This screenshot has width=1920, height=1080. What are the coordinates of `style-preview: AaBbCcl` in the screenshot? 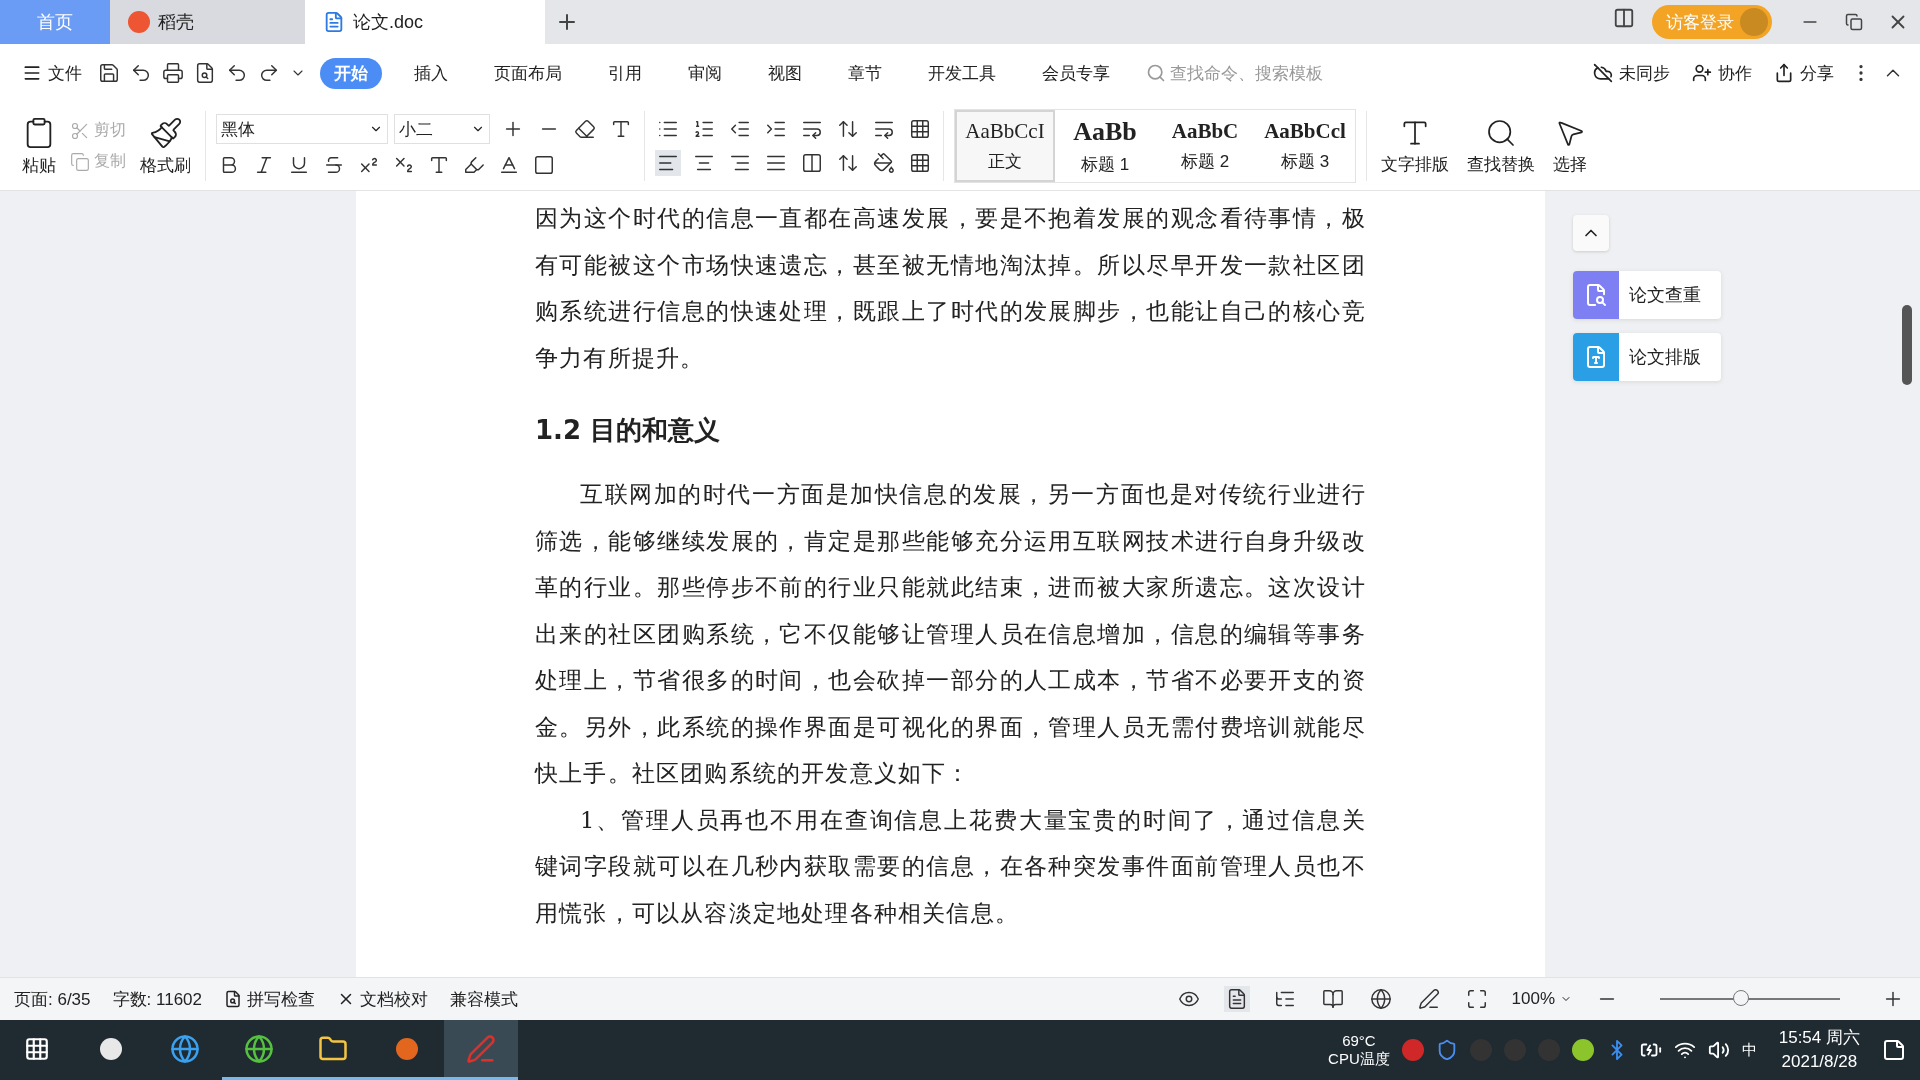 It's located at (1305, 131).